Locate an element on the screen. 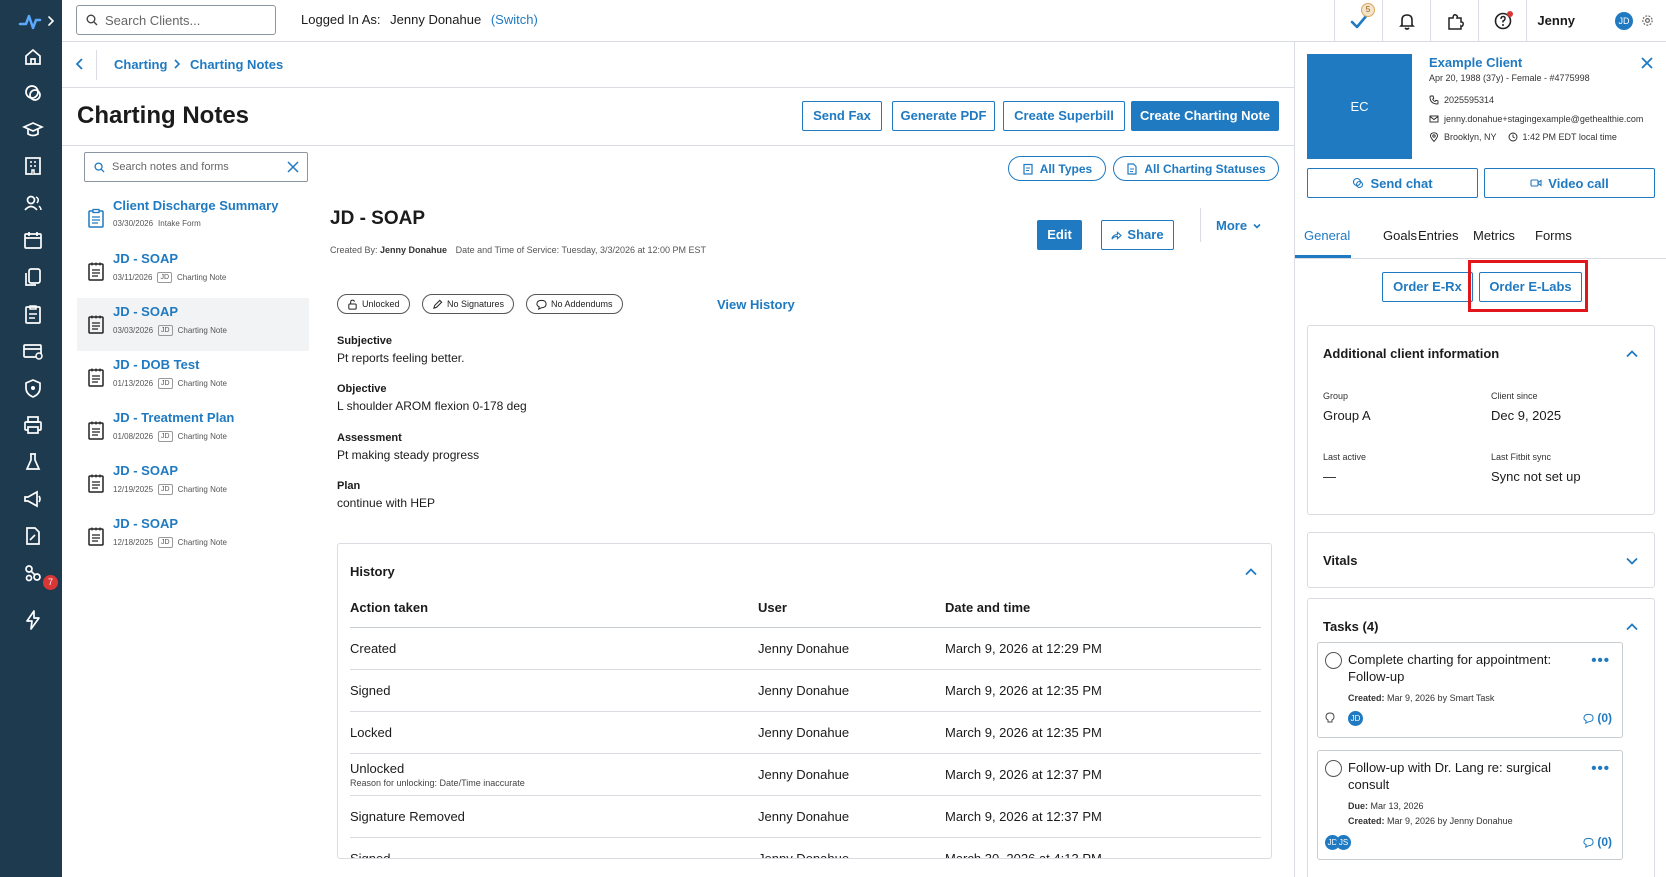 The height and width of the screenshot is (877, 1666). addendums-status: No Addendums is located at coordinates (582, 304).